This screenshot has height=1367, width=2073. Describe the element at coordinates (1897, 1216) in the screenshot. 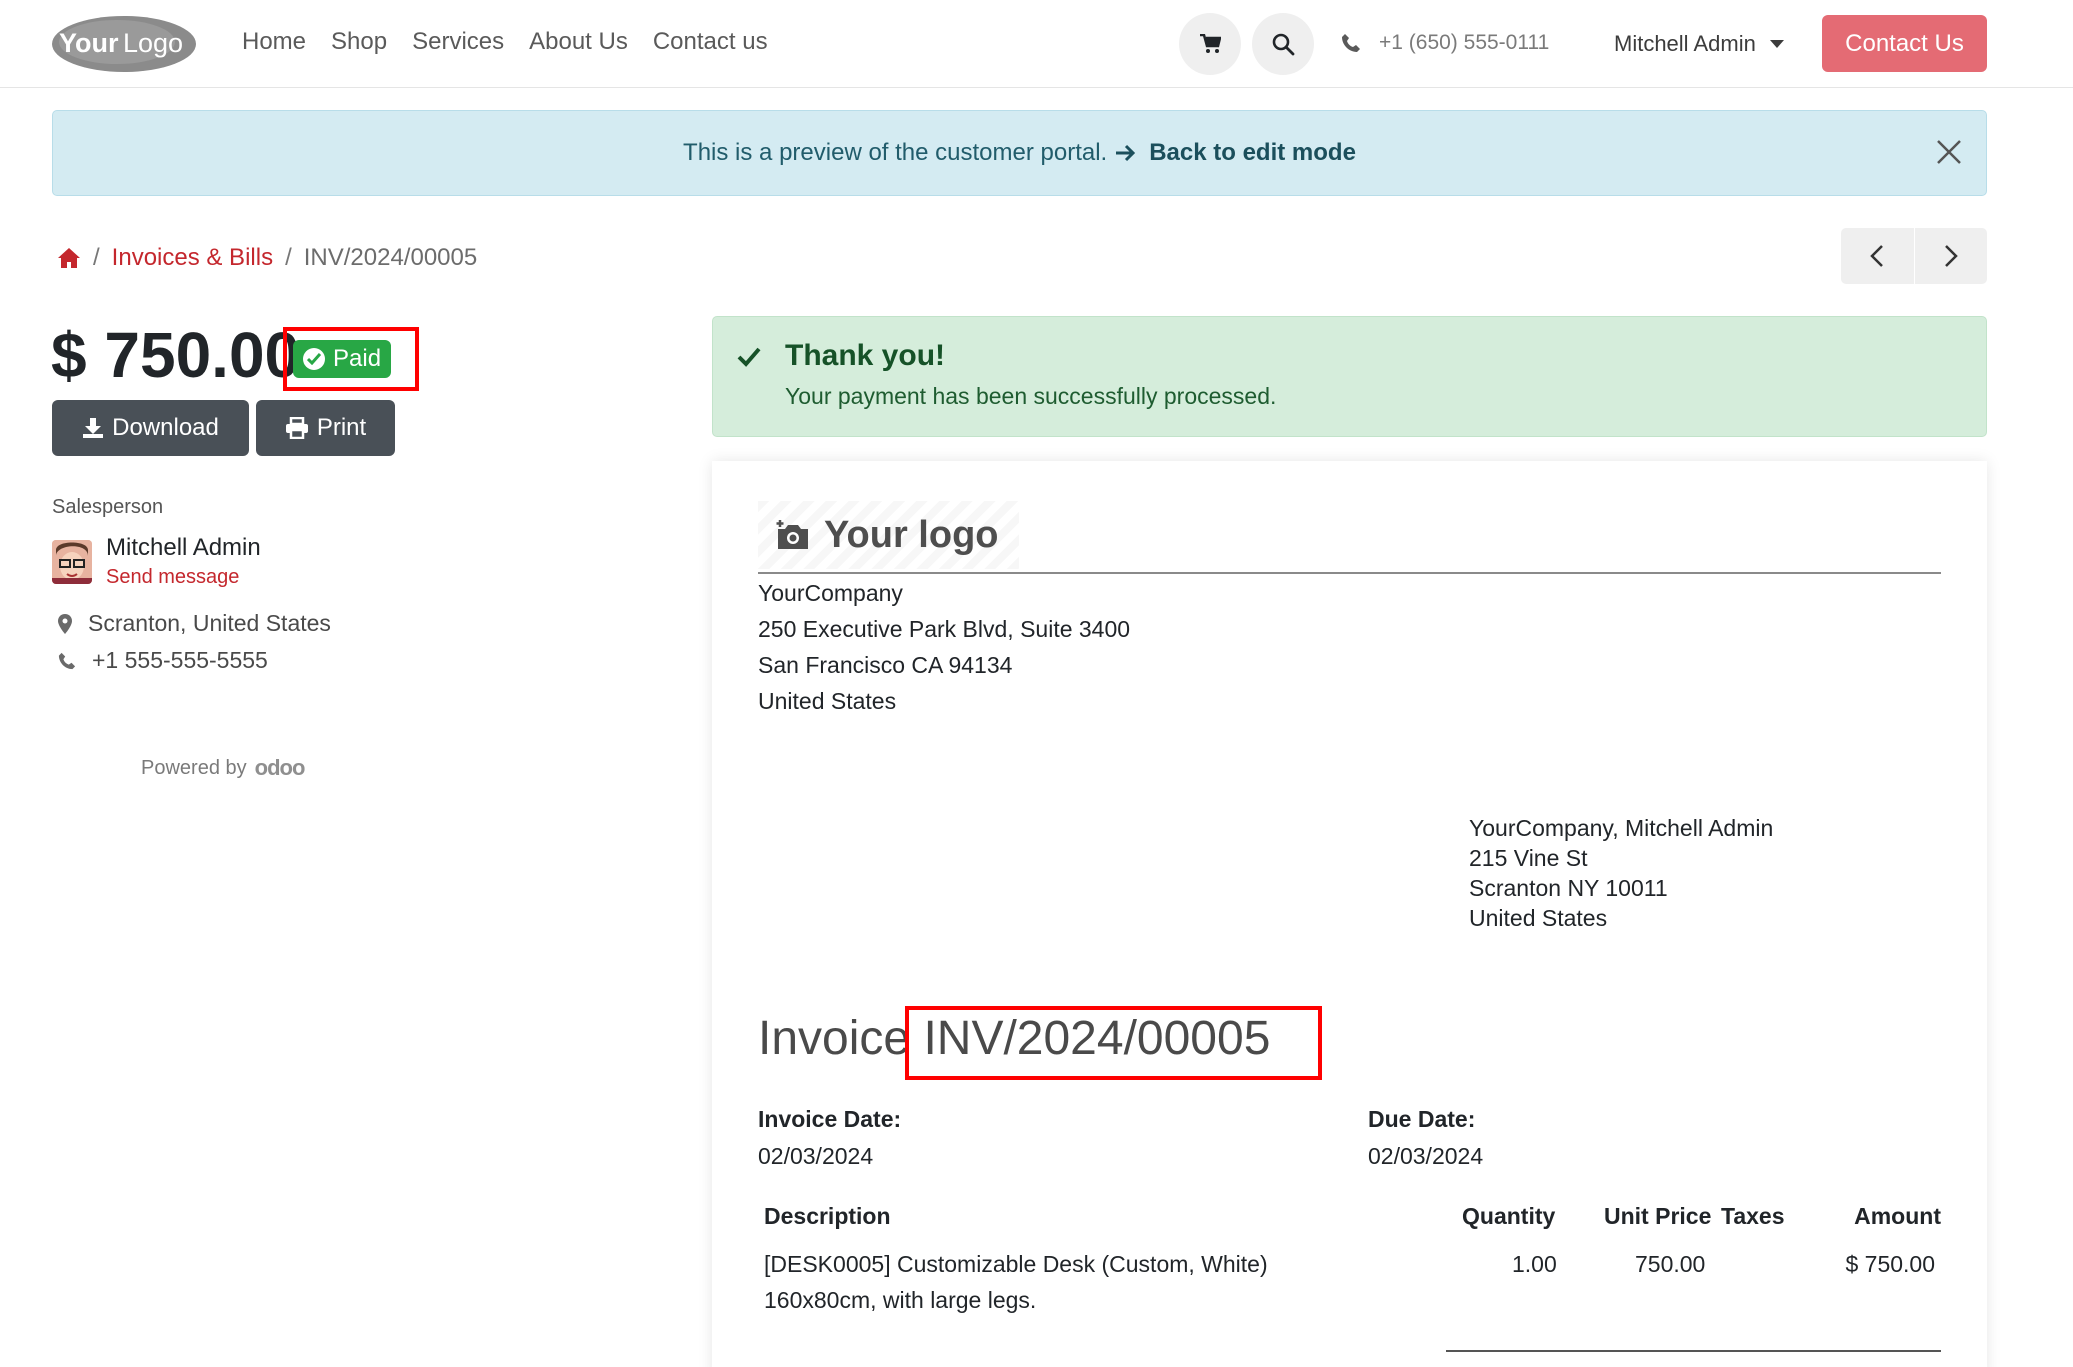

I see `column-amount: Amount` at that location.